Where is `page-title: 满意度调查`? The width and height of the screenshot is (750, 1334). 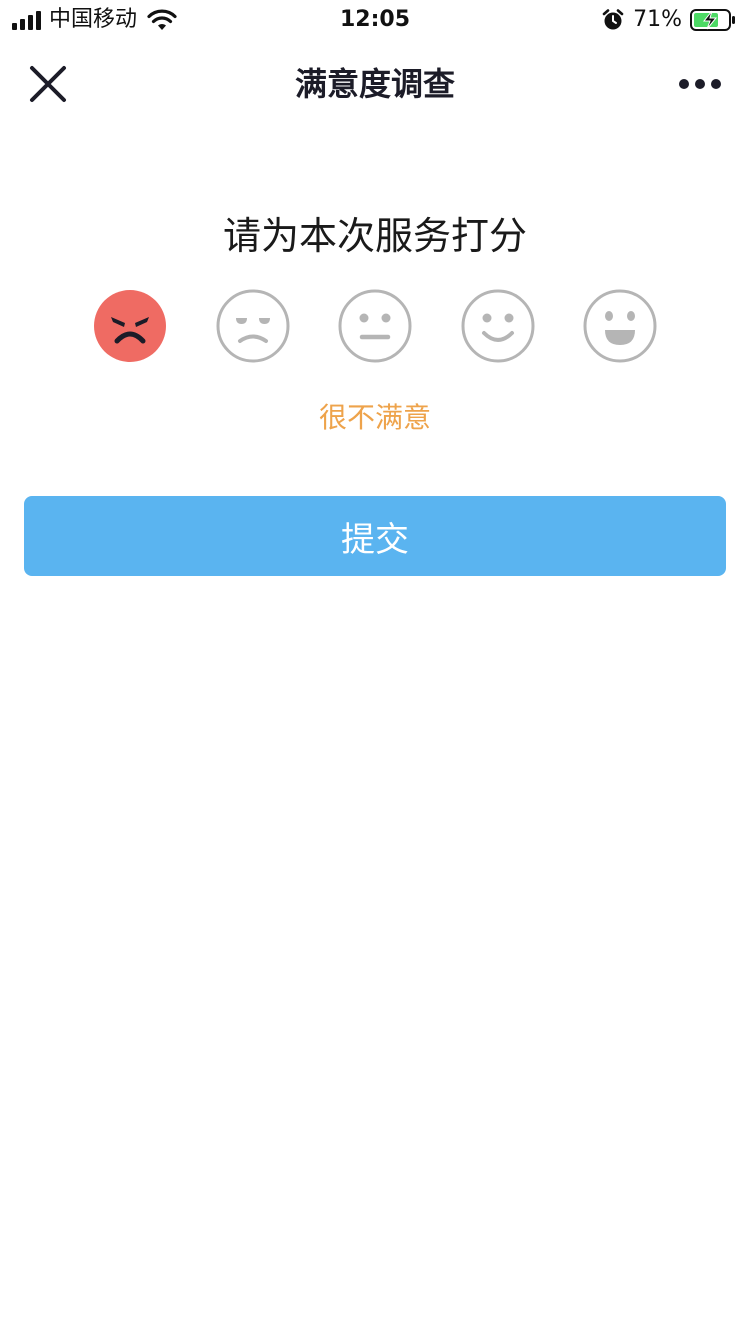
page-title: 满意度调查 is located at coordinates (374, 84).